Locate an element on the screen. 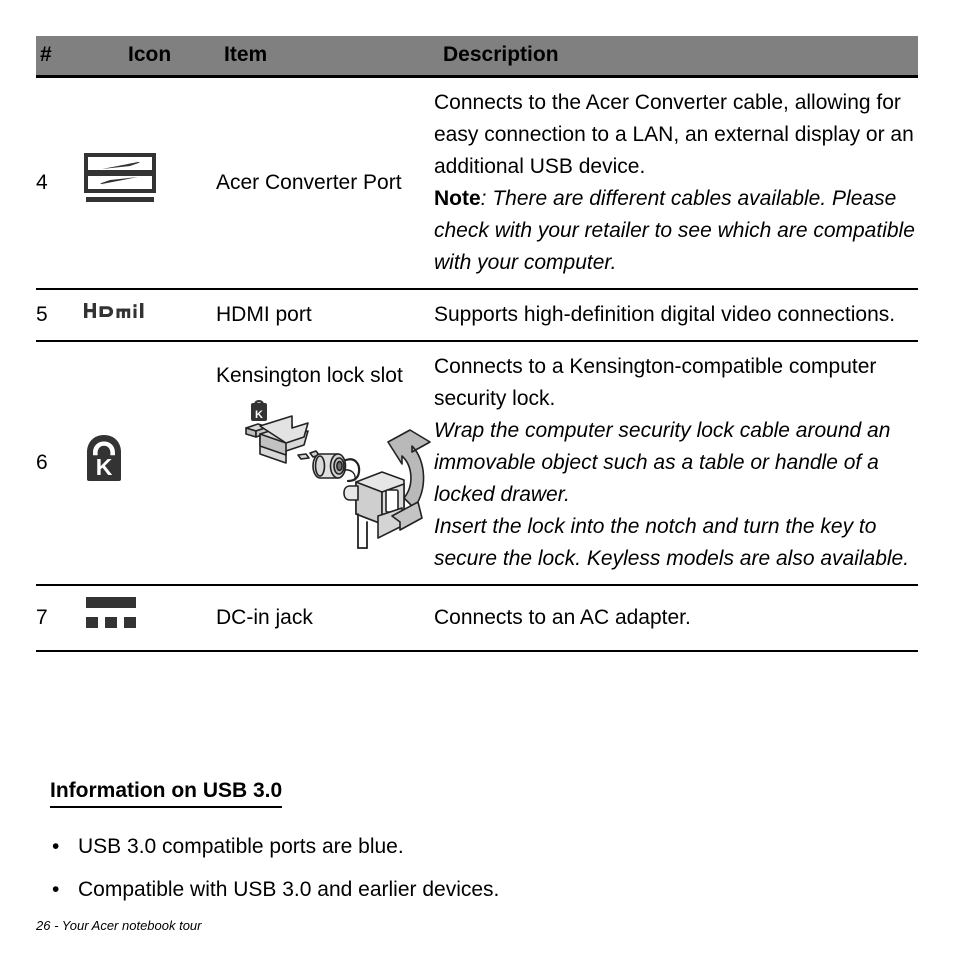 The image size is (954, 954). kensington-lock-icon: K is located at coordinates (104, 458).